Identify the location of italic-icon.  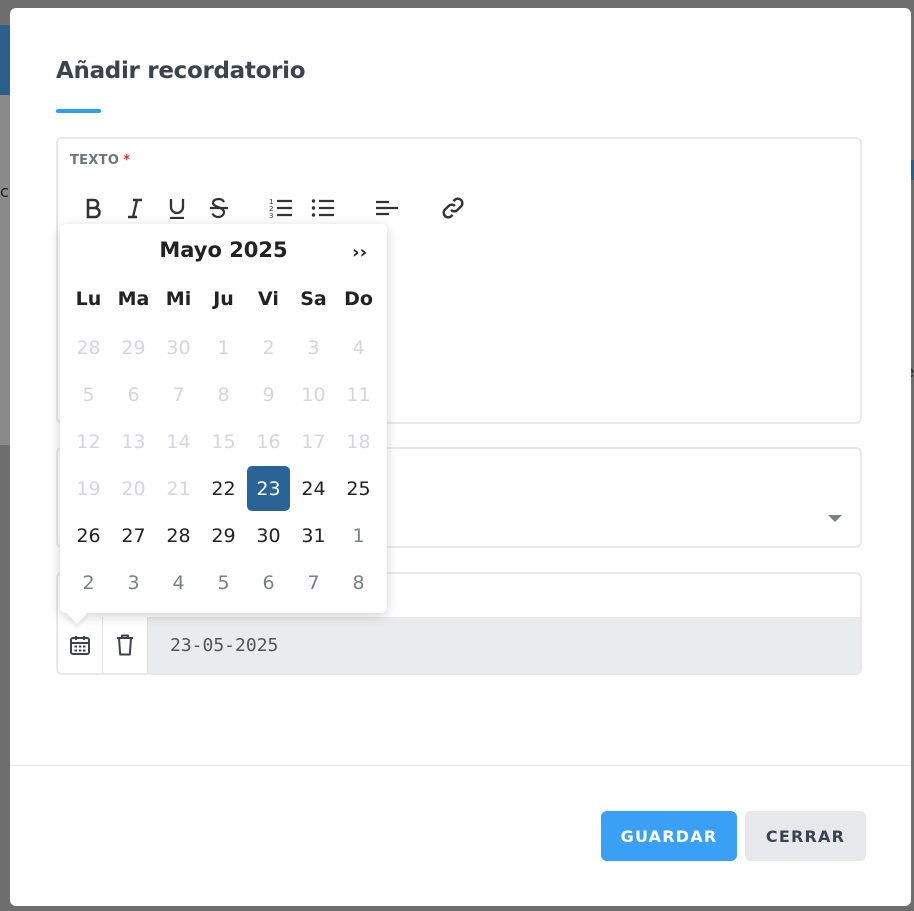
(135, 208).